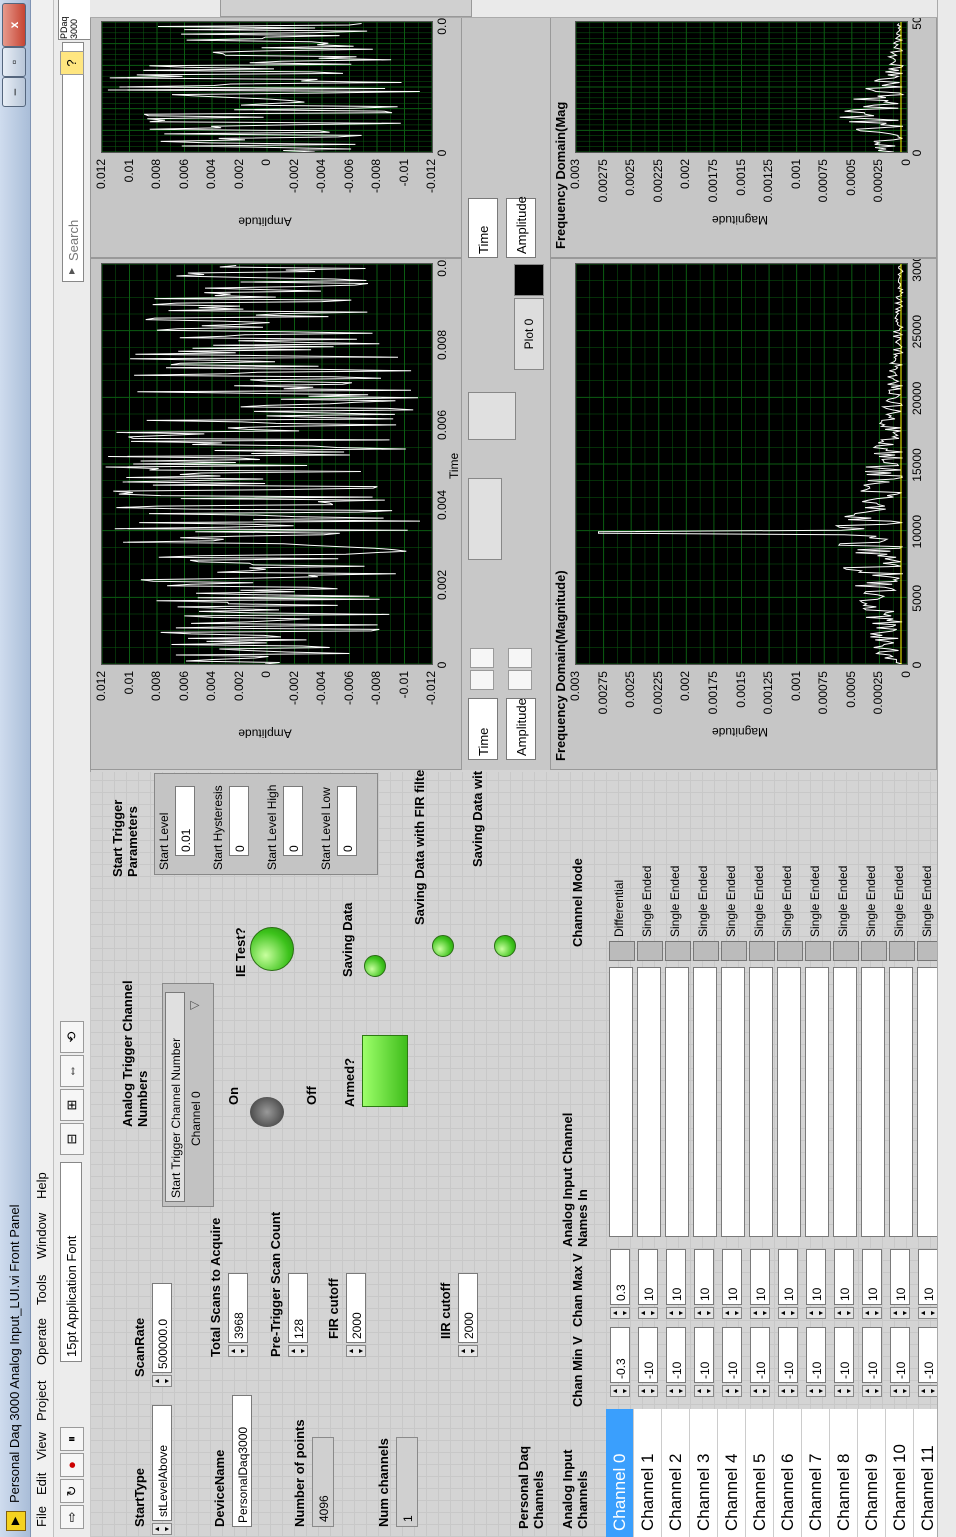 This screenshot has height=1537, width=956. What do you see at coordinates (741, 464) in the screenshot?
I see `graph-freq1-plot` at bounding box center [741, 464].